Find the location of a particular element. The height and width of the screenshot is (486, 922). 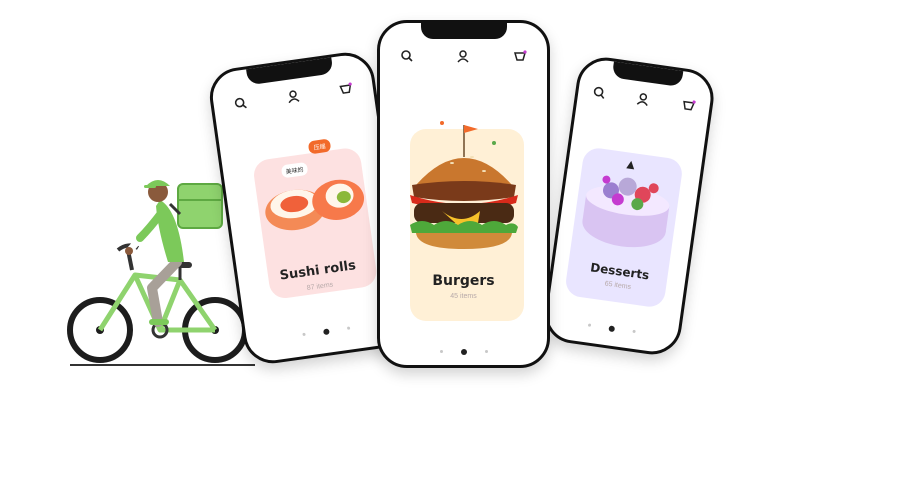

item-count: 45 items is located at coordinates (463, 296).